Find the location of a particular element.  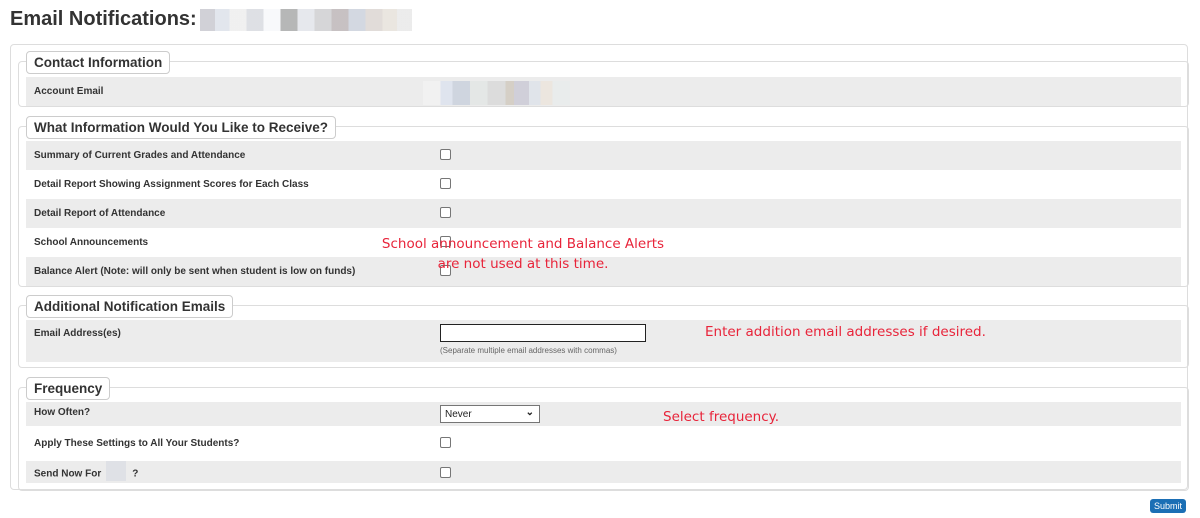

contact-information-section: Contact Information Account Email is located at coordinates (603, 79).